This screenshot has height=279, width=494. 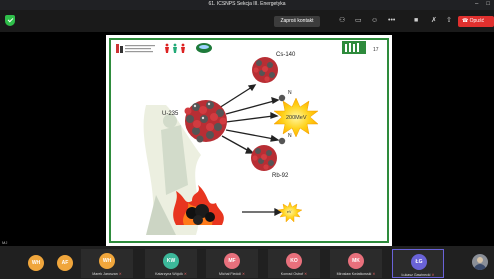 I want to click on participant-tile: WH Marek Jaroszan ✕, so click(x=107, y=263).